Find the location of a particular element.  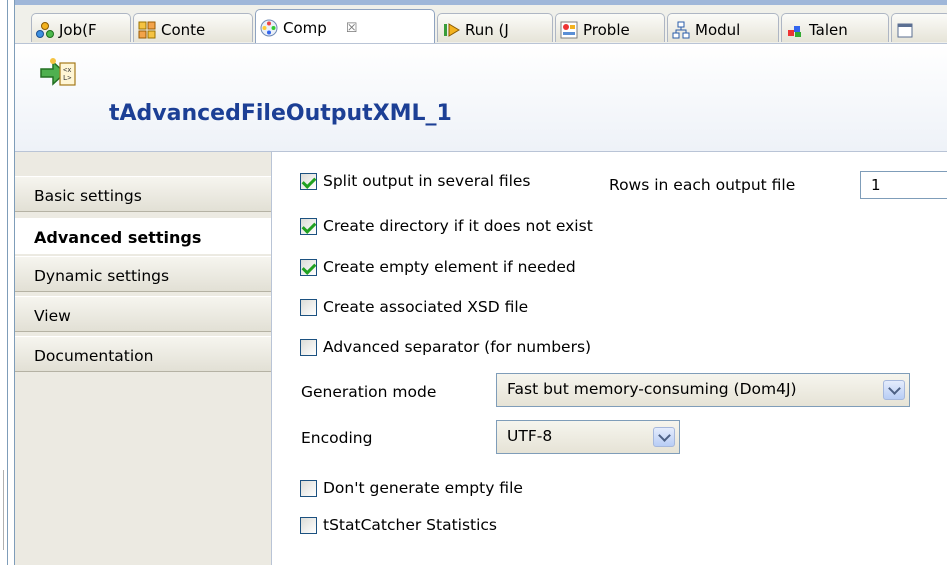

tstatcatcher-checkbox is located at coordinates (308, 525).